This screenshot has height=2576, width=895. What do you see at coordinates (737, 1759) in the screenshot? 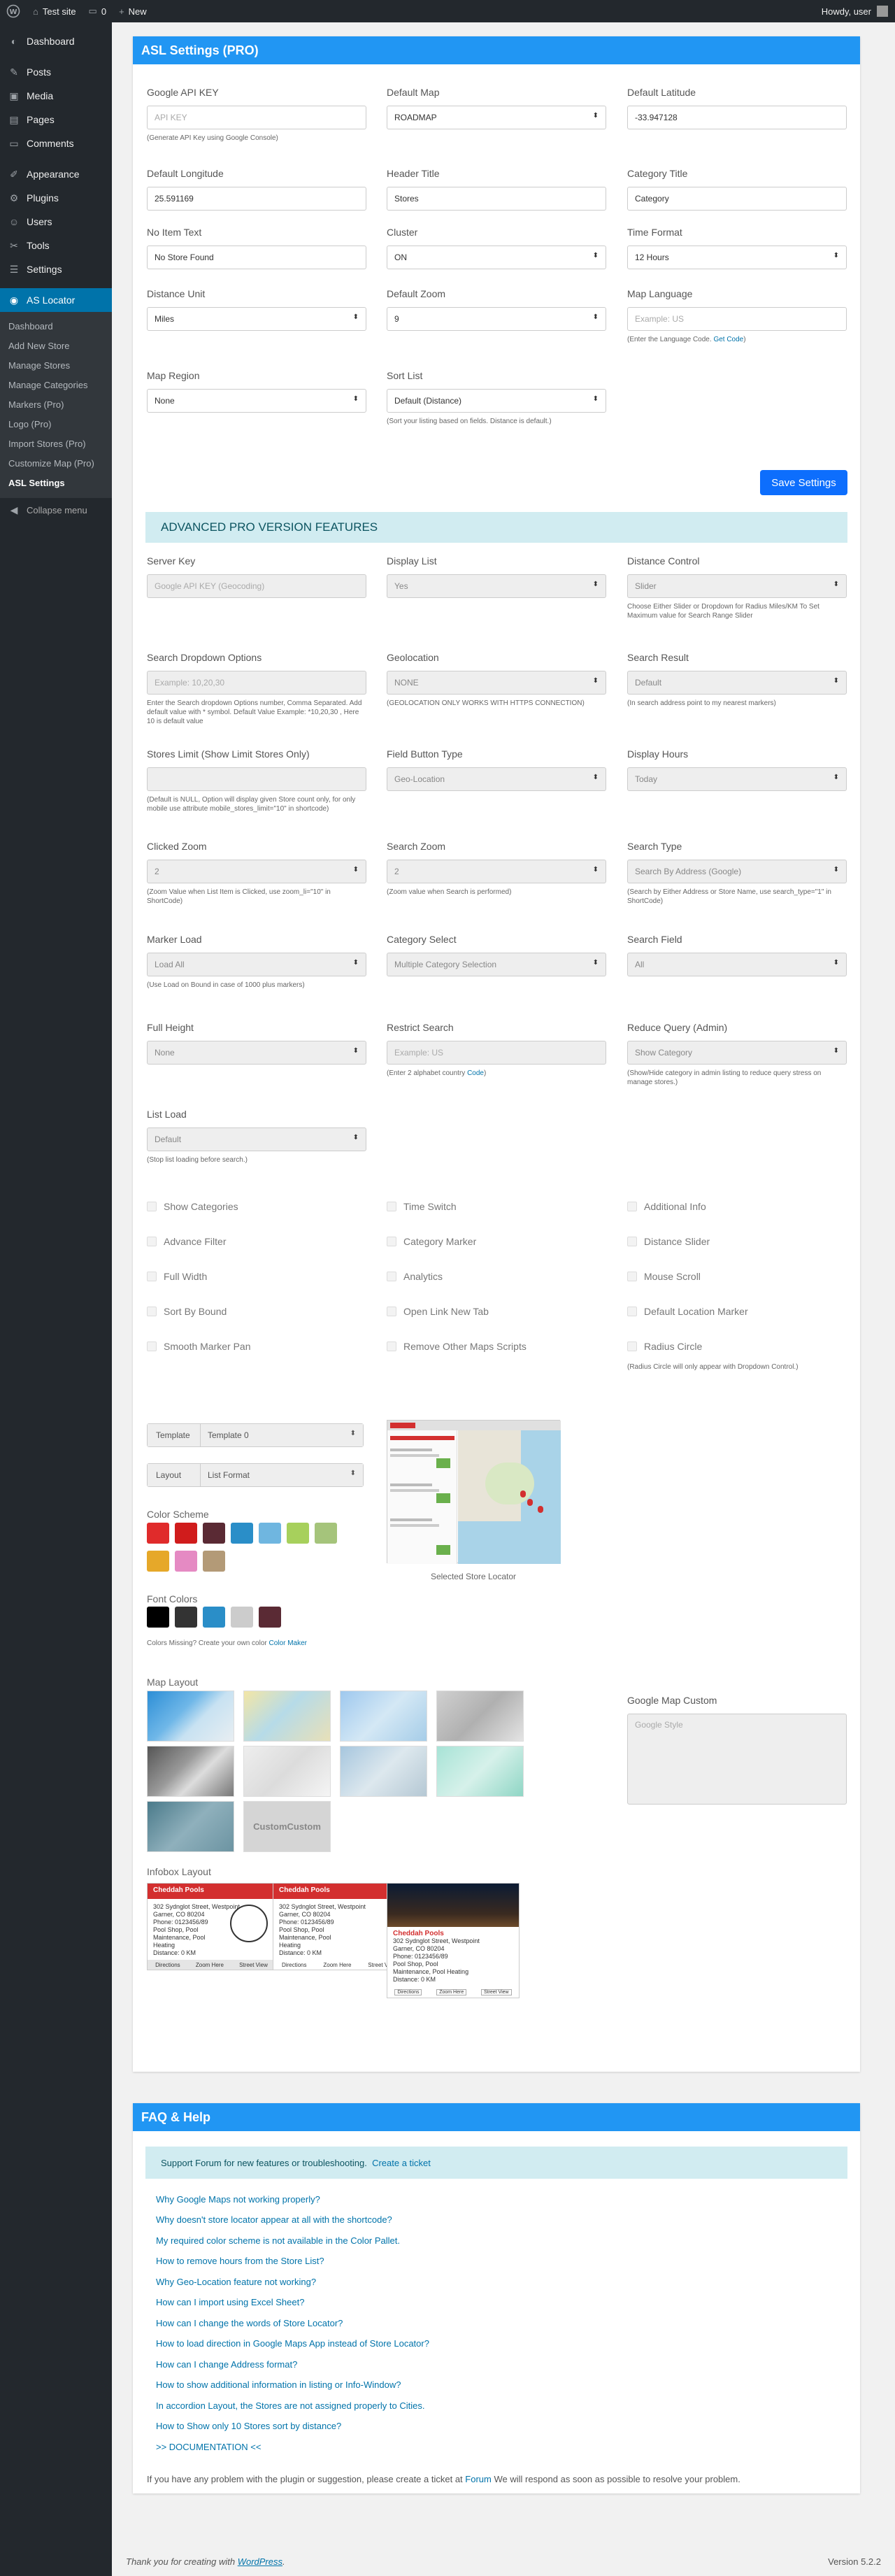
I see `google-style-textarea: Google Style` at bounding box center [737, 1759].